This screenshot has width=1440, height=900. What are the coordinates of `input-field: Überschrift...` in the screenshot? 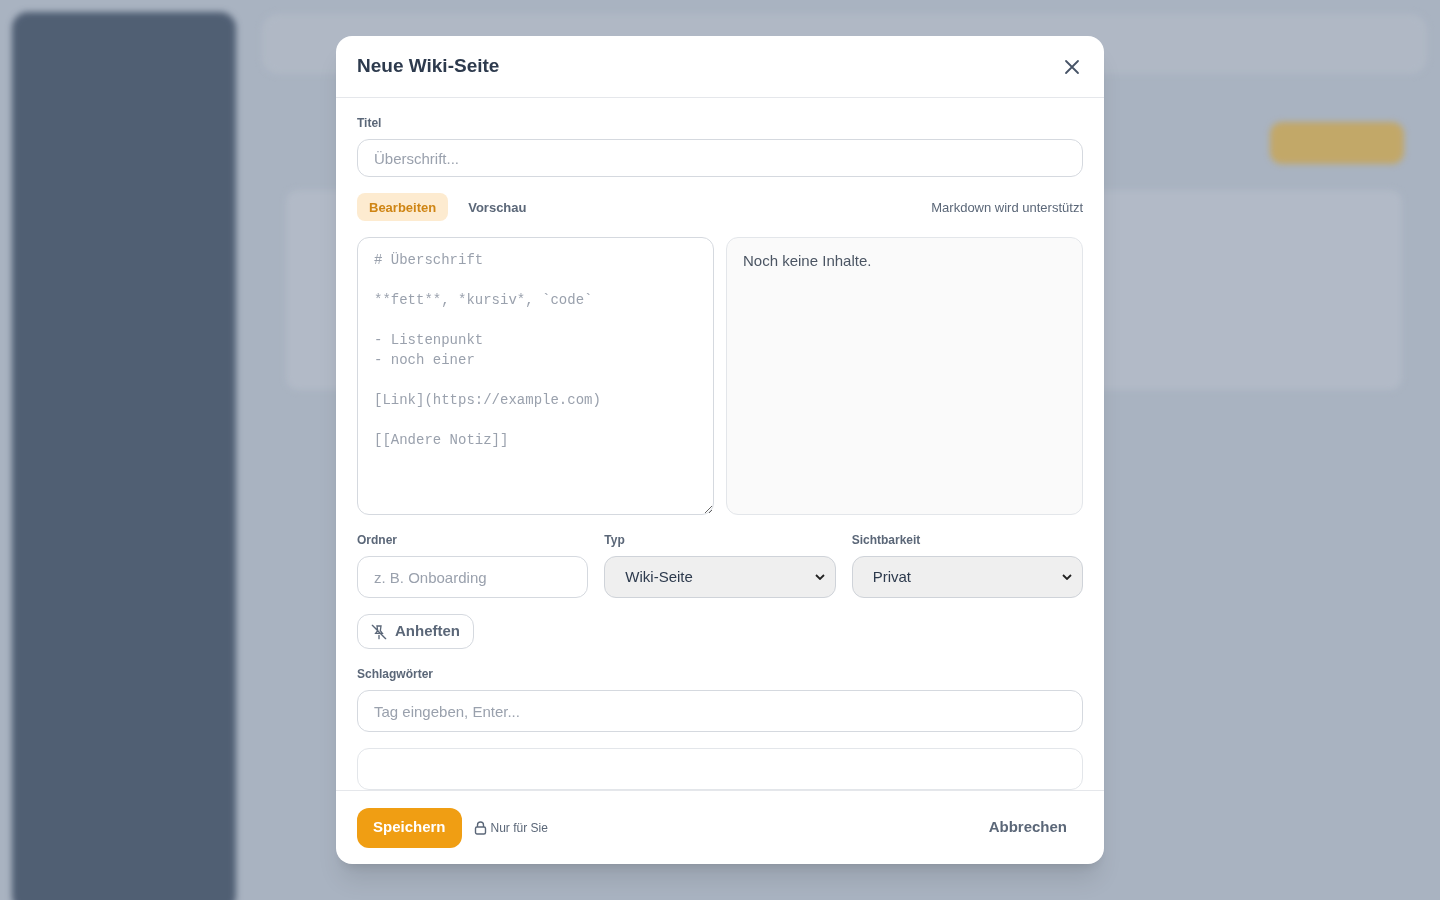 It's located at (720, 158).